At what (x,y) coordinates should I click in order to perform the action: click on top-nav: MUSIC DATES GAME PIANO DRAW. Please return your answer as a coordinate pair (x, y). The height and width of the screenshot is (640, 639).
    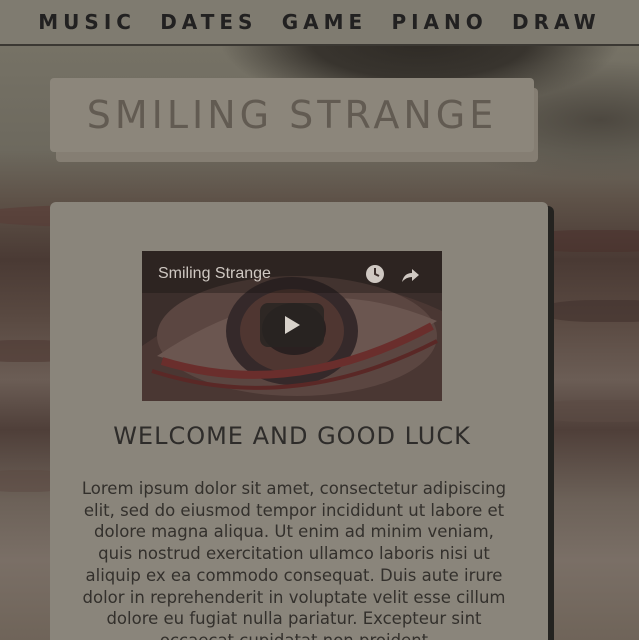
    Looking at the image, I should click on (319, 23).